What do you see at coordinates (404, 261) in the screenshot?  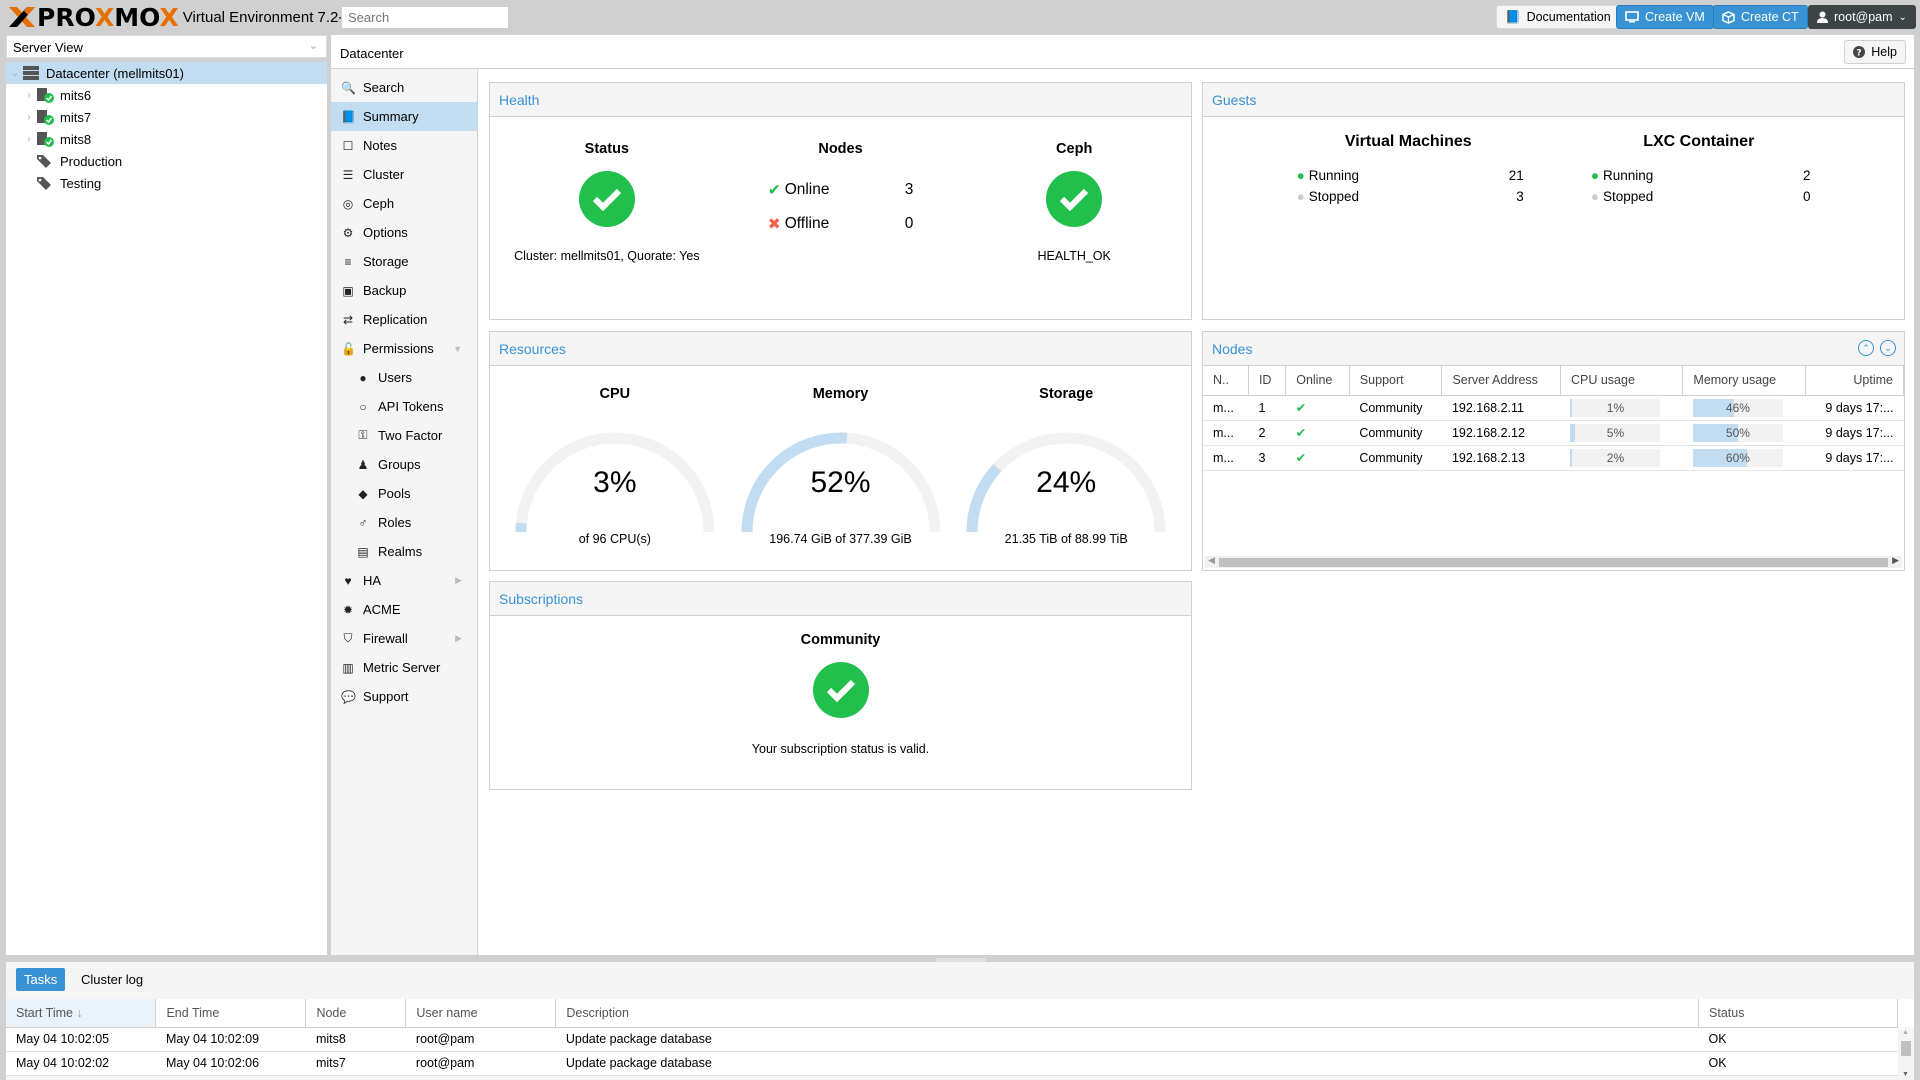 I see `menu-item-storage: ≡ Storage` at bounding box center [404, 261].